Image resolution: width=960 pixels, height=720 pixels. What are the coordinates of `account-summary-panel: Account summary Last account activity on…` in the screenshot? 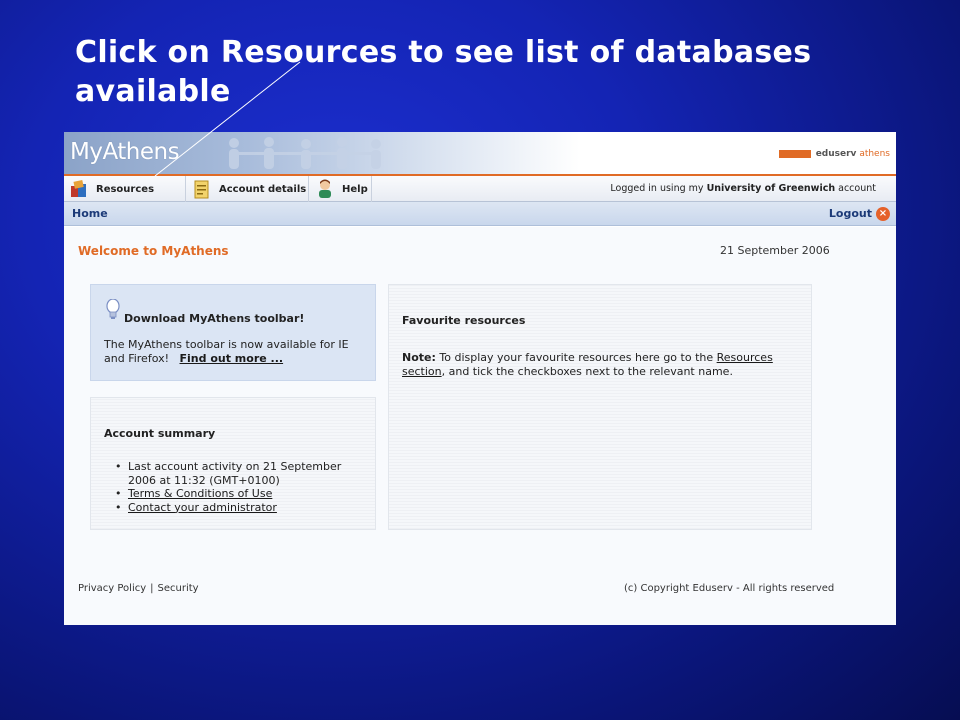 It's located at (233, 463).